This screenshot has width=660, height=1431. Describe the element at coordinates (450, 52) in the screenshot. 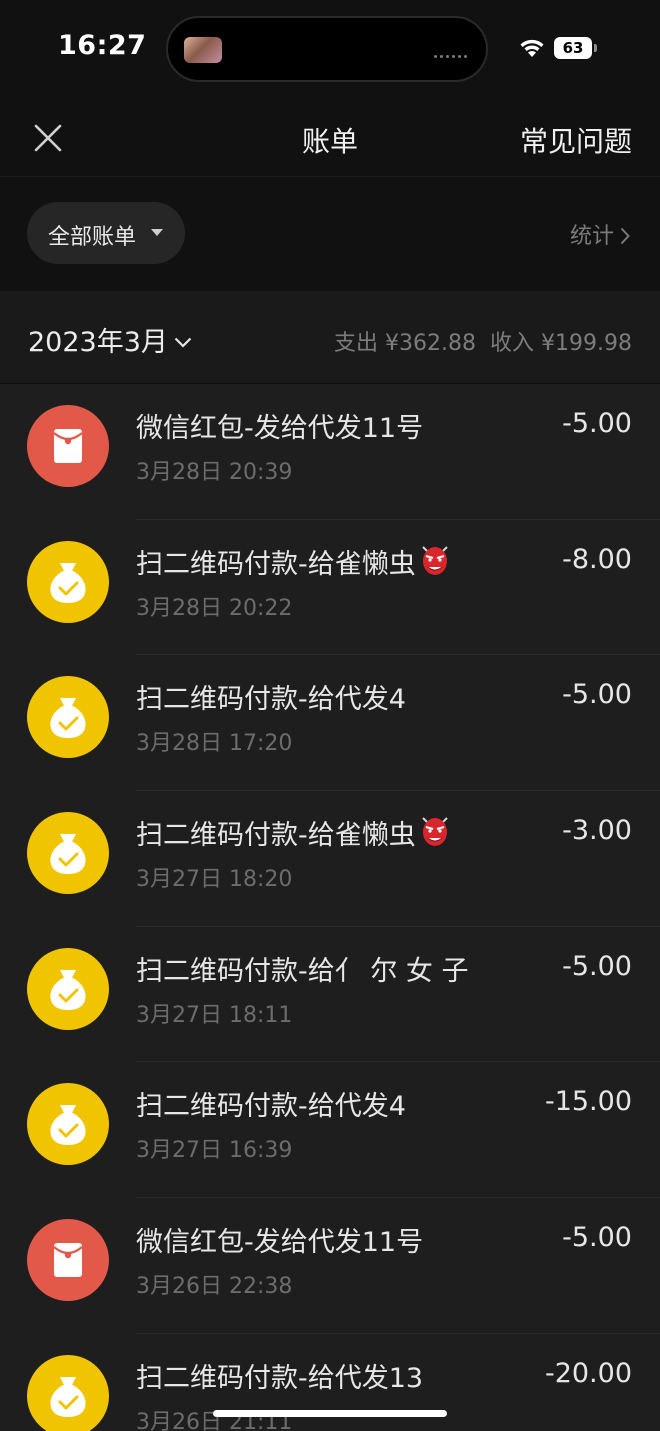

I see `audio-wave-icon` at that location.